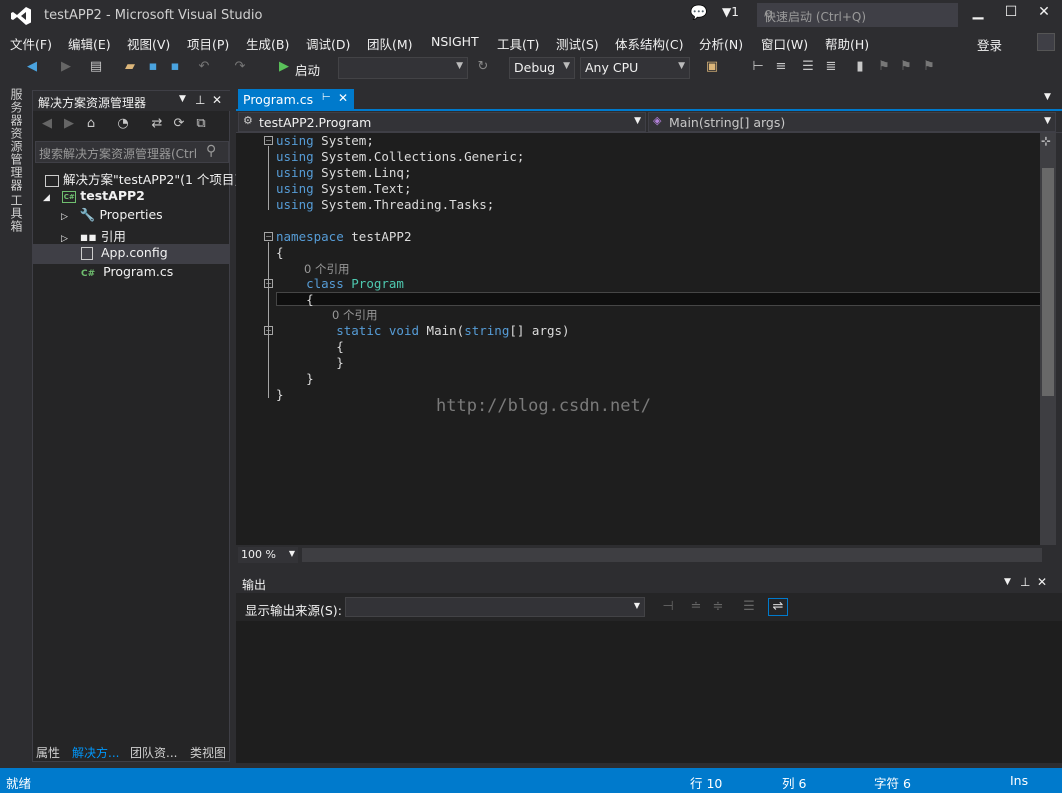 The width and height of the screenshot is (1062, 793). I want to click on new-project-icon: ▤, so click(96, 67).